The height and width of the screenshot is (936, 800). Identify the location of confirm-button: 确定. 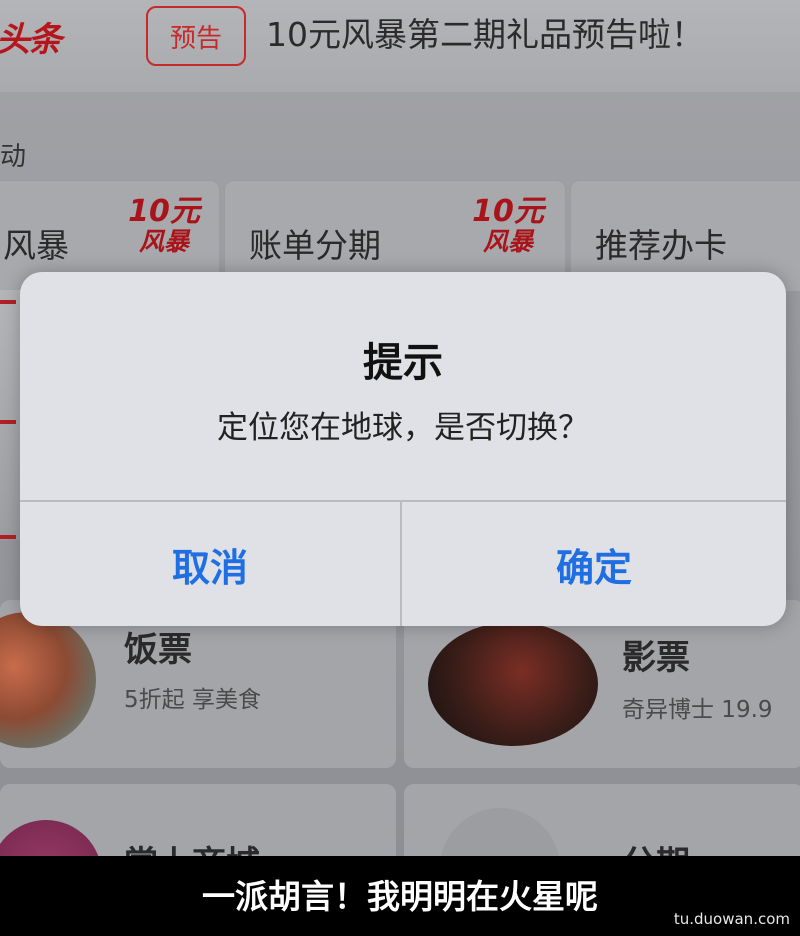
(594, 564).